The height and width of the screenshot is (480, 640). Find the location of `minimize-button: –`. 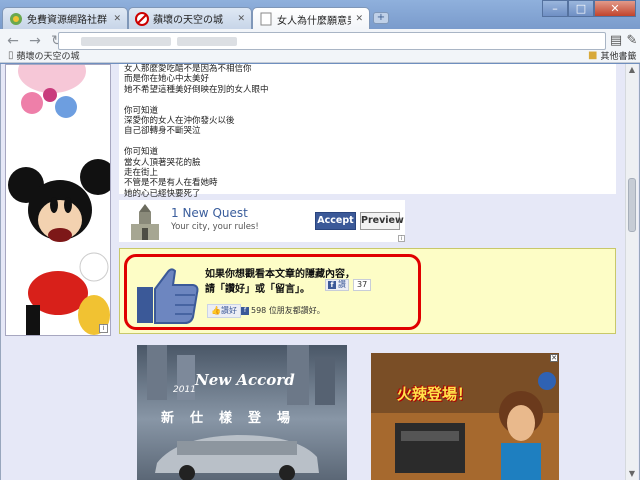

minimize-button: – is located at coordinates (555, 8).